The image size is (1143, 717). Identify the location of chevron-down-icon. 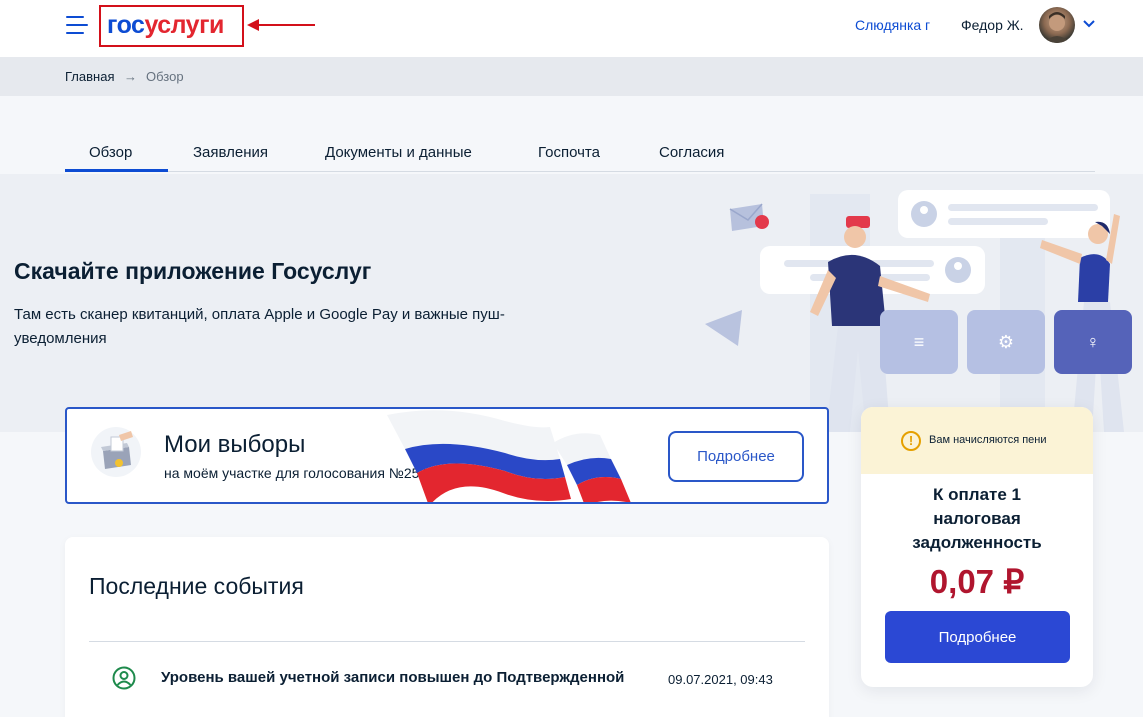
(1089, 23).